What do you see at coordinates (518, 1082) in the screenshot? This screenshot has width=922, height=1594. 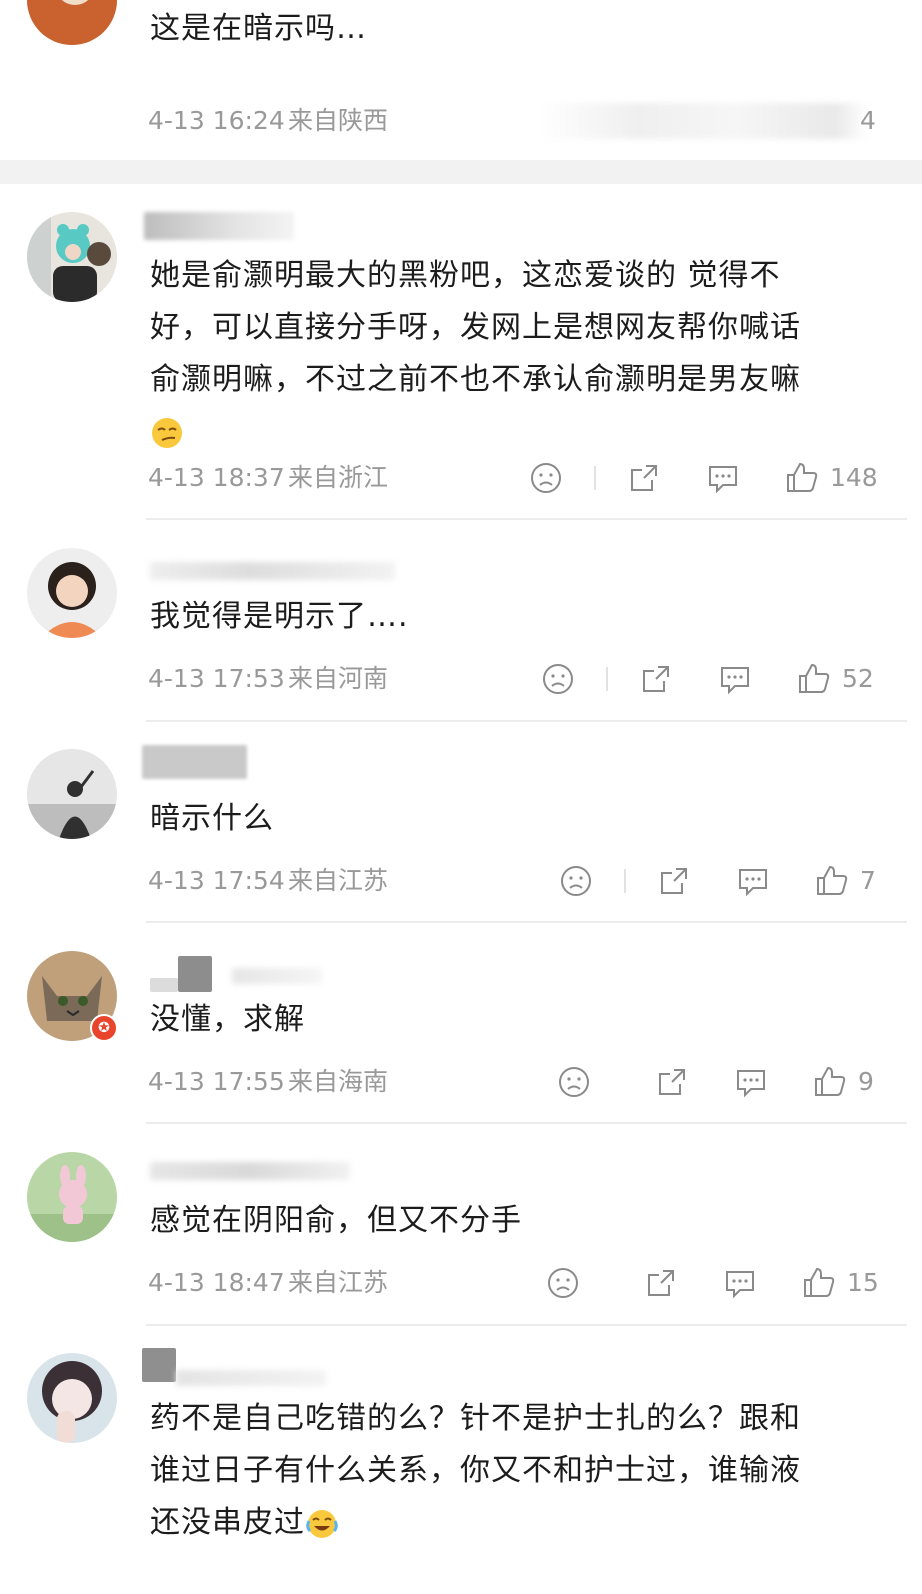 I see `comment-meta: 4-13 17:55 来自海南 9` at bounding box center [518, 1082].